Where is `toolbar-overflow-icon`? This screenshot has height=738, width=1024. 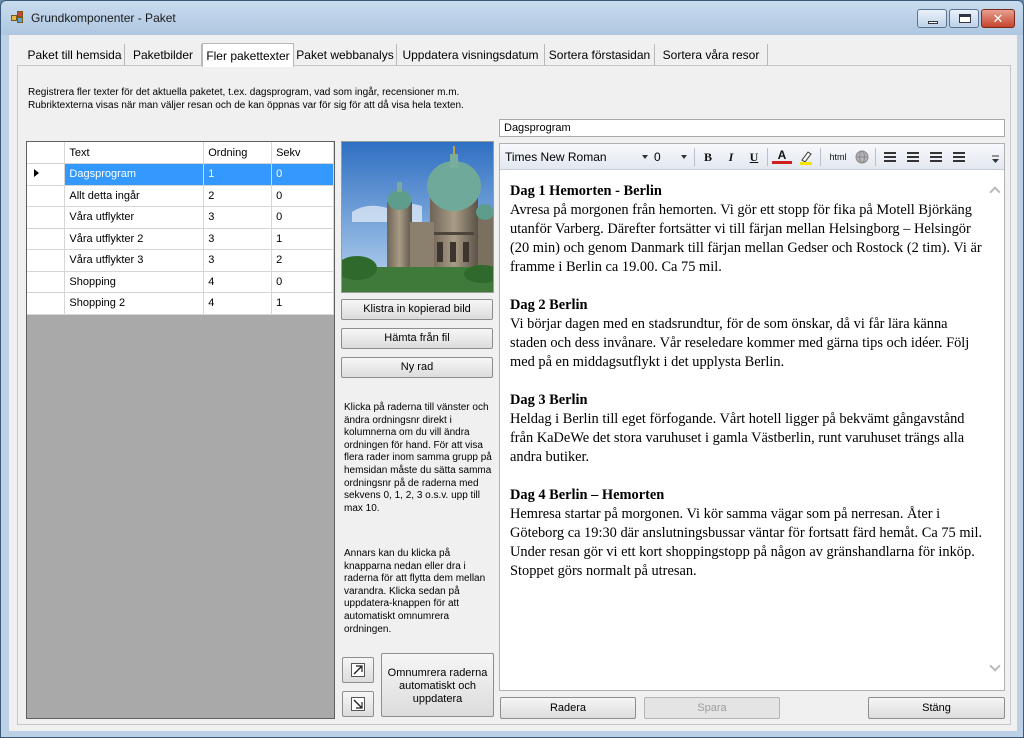 toolbar-overflow-icon is located at coordinates (995, 159).